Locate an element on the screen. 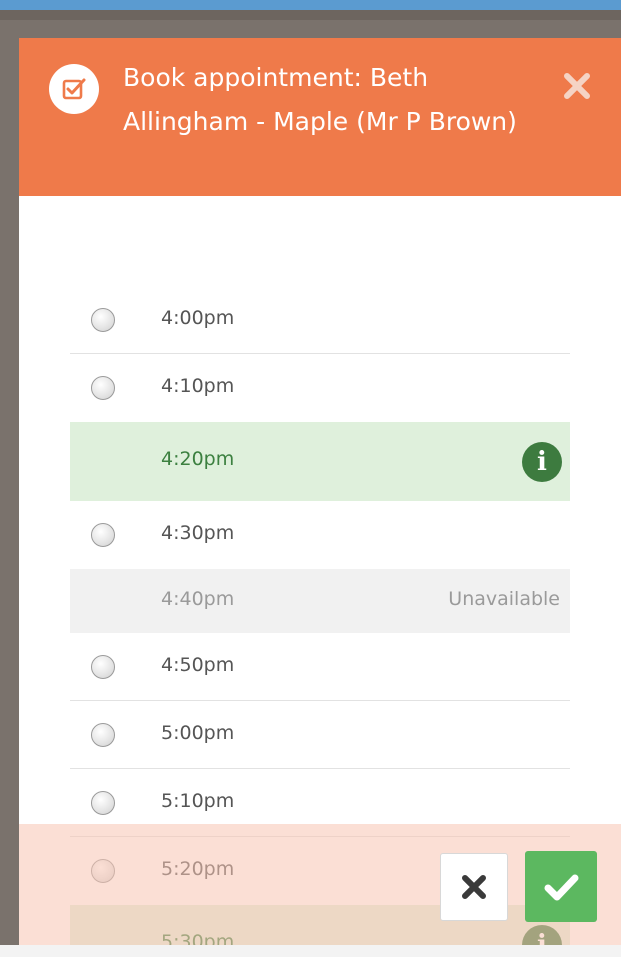 Image resolution: width=621 pixels, height=957 pixels. slot-time: 4:40pm is located at coordinates (198, 599).